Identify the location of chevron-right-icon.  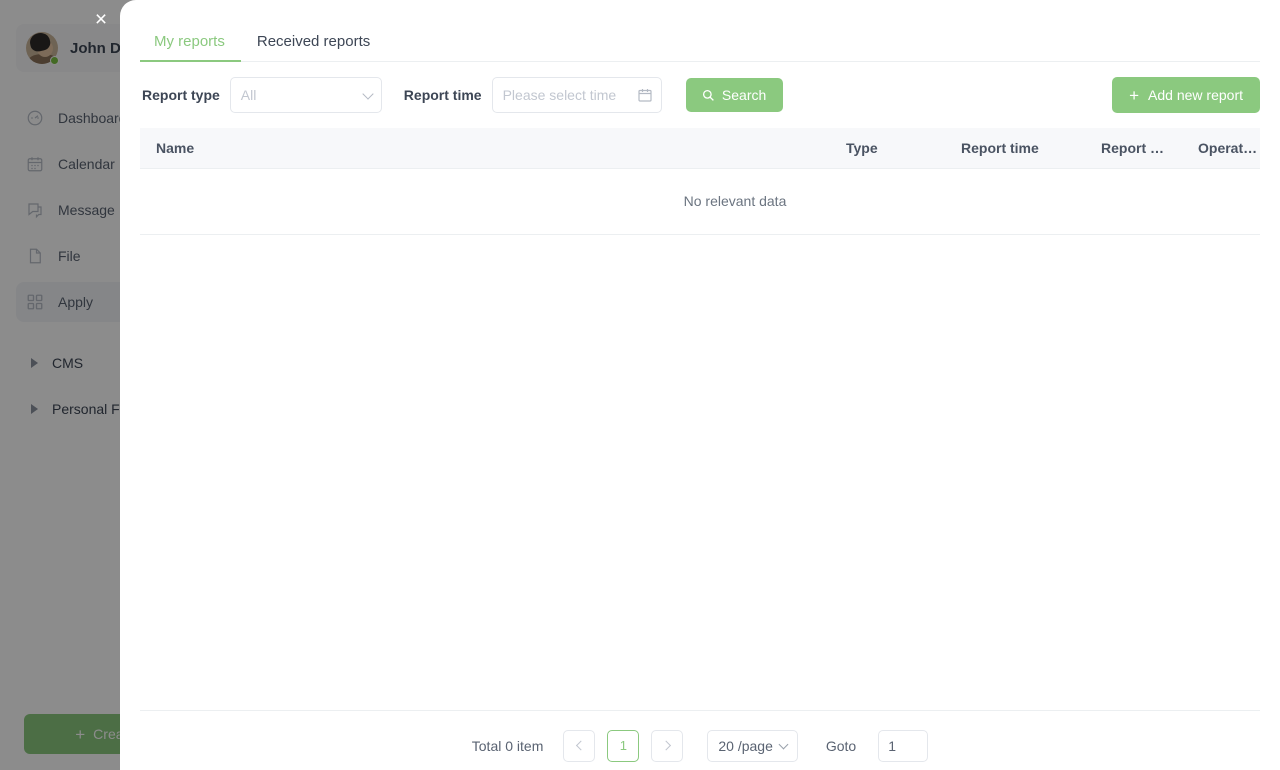
(665, 745).